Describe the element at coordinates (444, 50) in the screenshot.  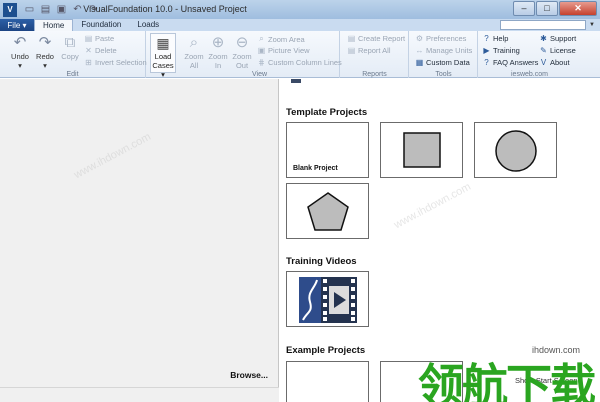
I see `manage-units-button: ↔ Manage Units` at that location.